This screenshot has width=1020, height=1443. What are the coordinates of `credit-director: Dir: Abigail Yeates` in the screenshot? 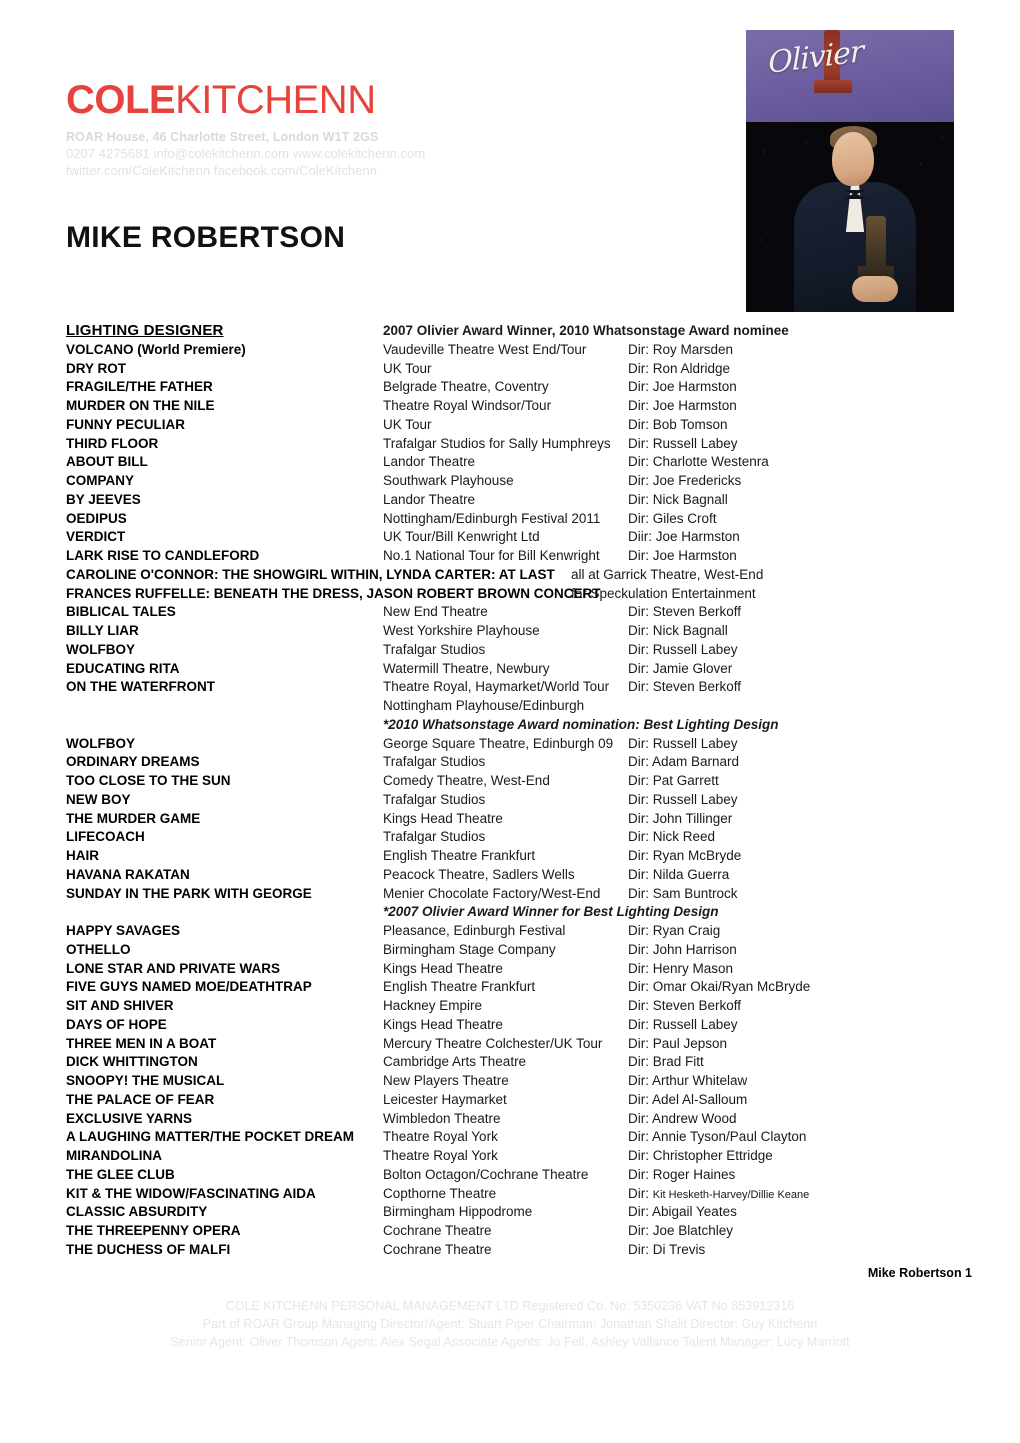 It's located at (682, 1212).